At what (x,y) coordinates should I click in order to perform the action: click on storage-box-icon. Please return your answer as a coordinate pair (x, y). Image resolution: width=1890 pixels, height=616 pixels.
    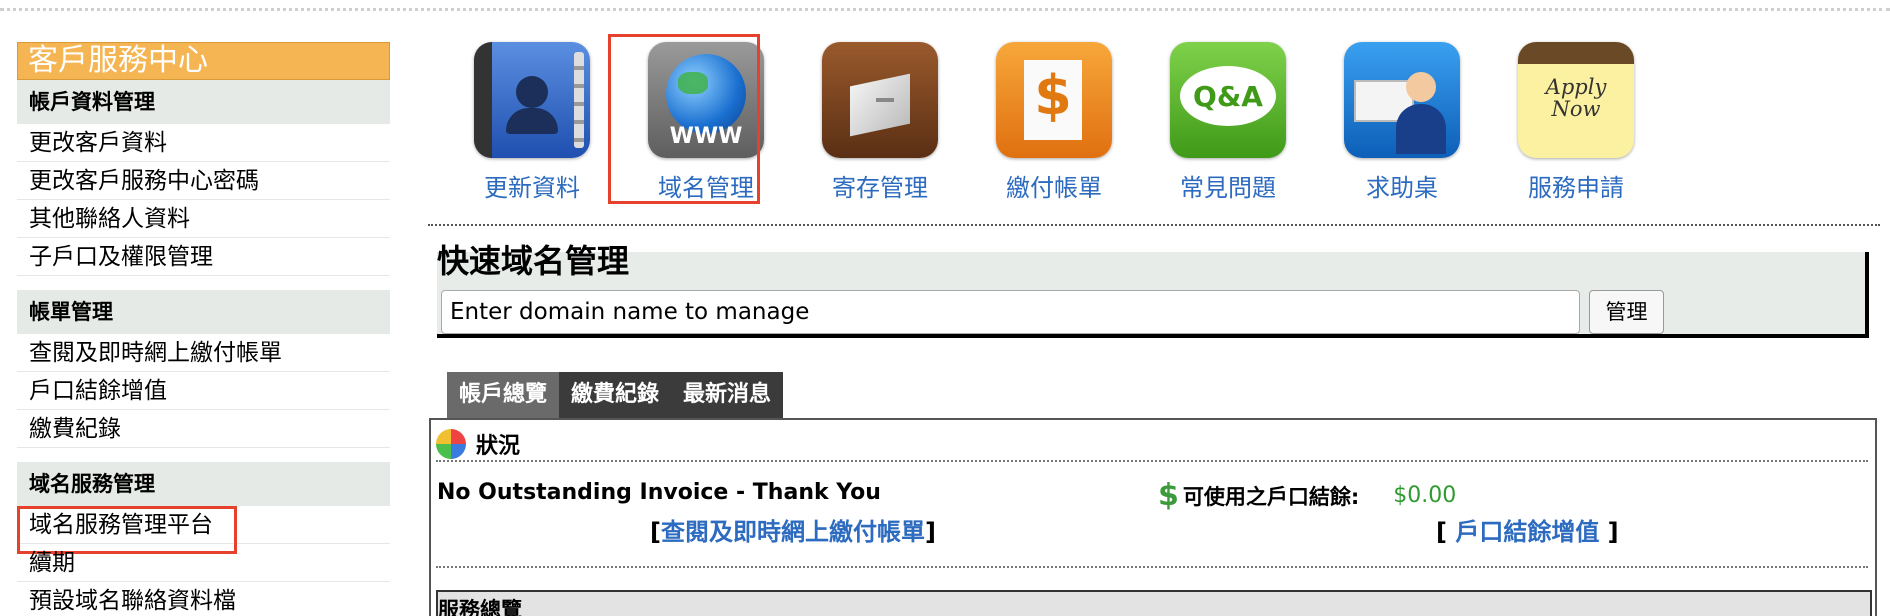
    Looking at the image, I should click on (880, 100).